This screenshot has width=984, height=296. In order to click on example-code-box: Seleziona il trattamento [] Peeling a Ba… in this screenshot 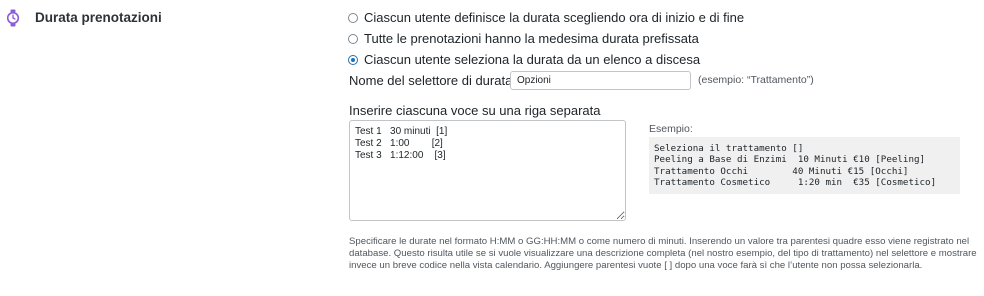, I will do `click(804, 165)`.